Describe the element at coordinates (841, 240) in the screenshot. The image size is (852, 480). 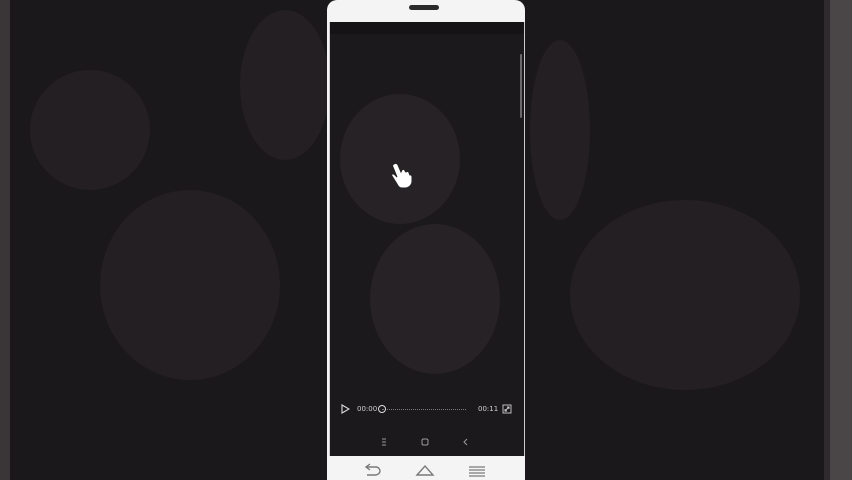
I see `backdrop-right-edge` at that location.